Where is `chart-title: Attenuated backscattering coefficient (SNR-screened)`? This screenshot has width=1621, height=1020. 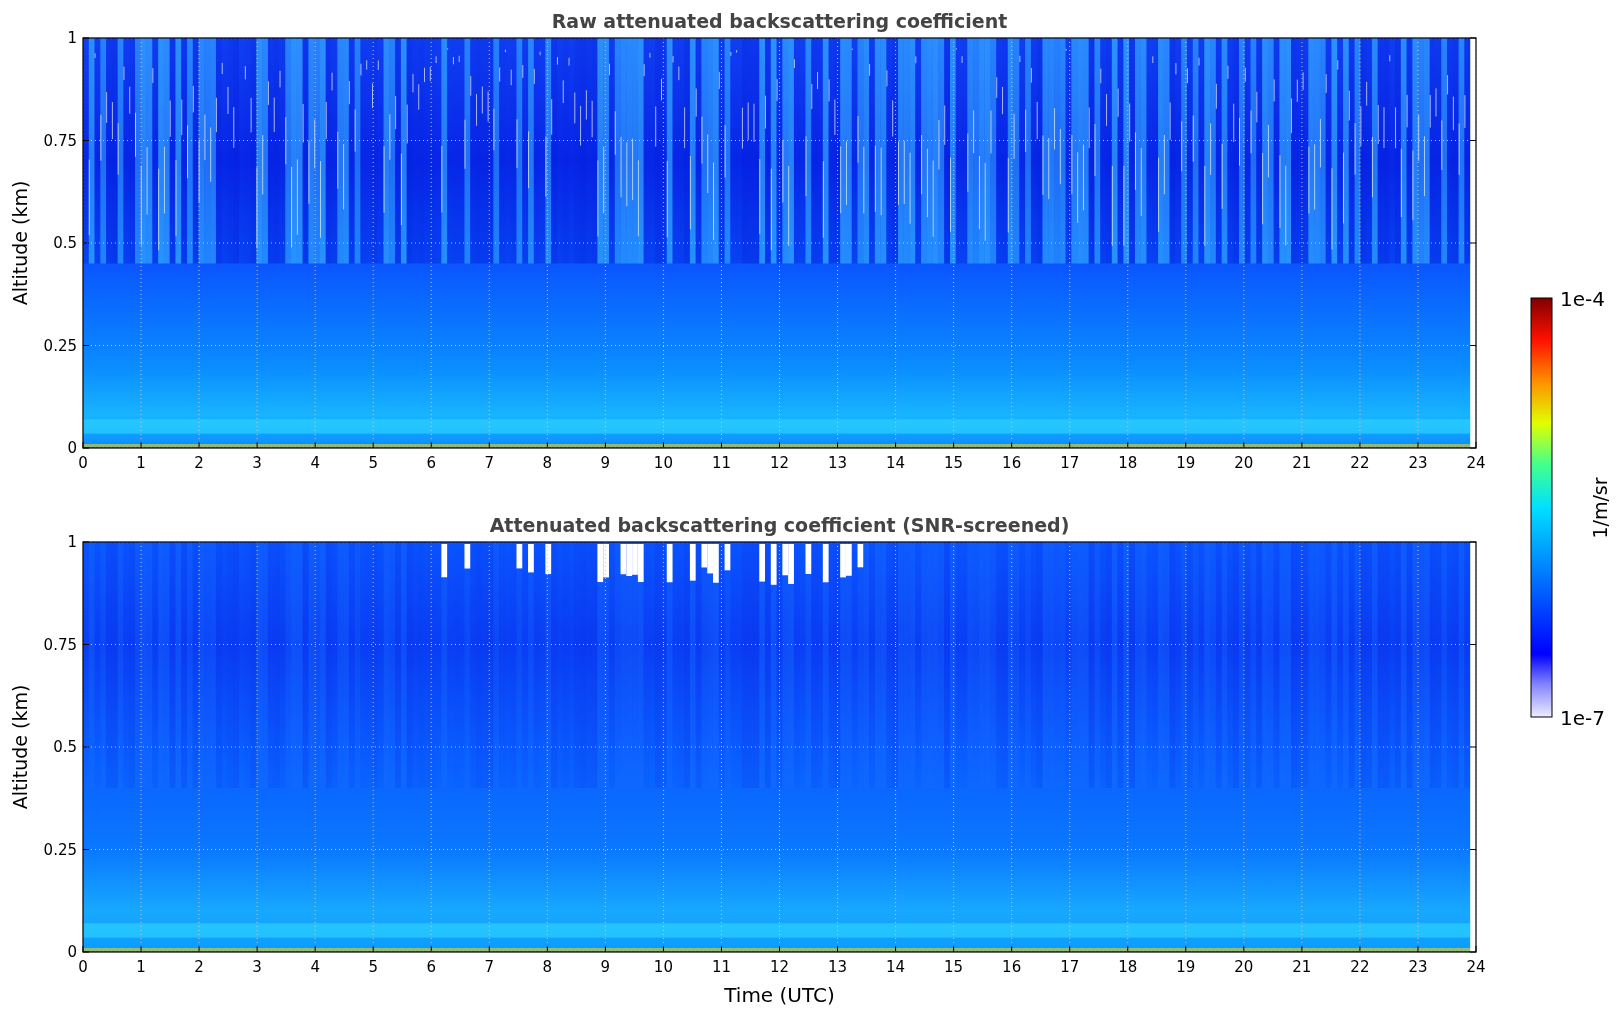 chart-title: Attenuated backscattering coefficient (SNR-screened) is located at coordinates (779, 525).